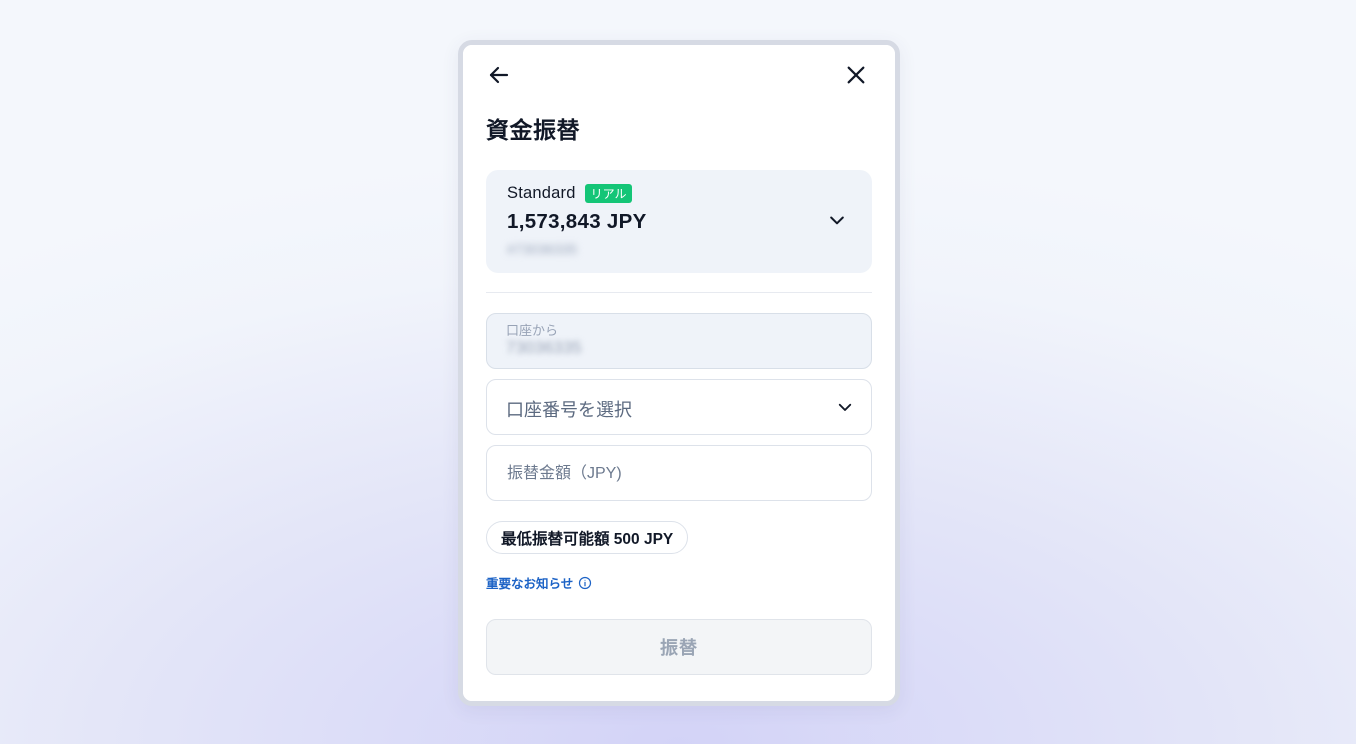 This screenshot has width=1356, height=744. I want to click on close-button, so click(856, 75).